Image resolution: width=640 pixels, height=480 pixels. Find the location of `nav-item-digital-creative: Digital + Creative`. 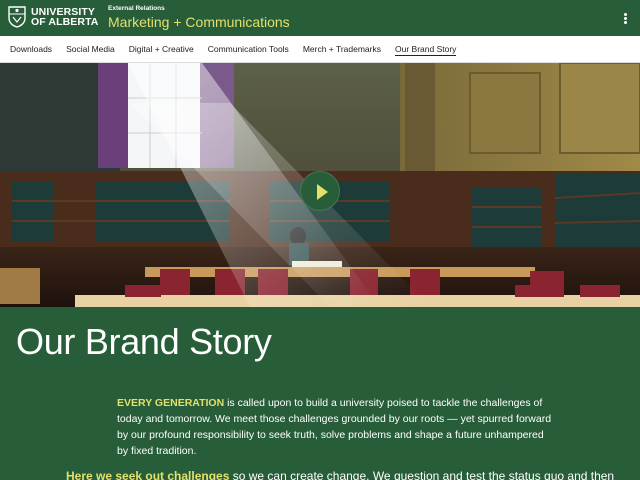

nav-item-digital-creative: Digital + Creative is located at coordinates (161, 49).